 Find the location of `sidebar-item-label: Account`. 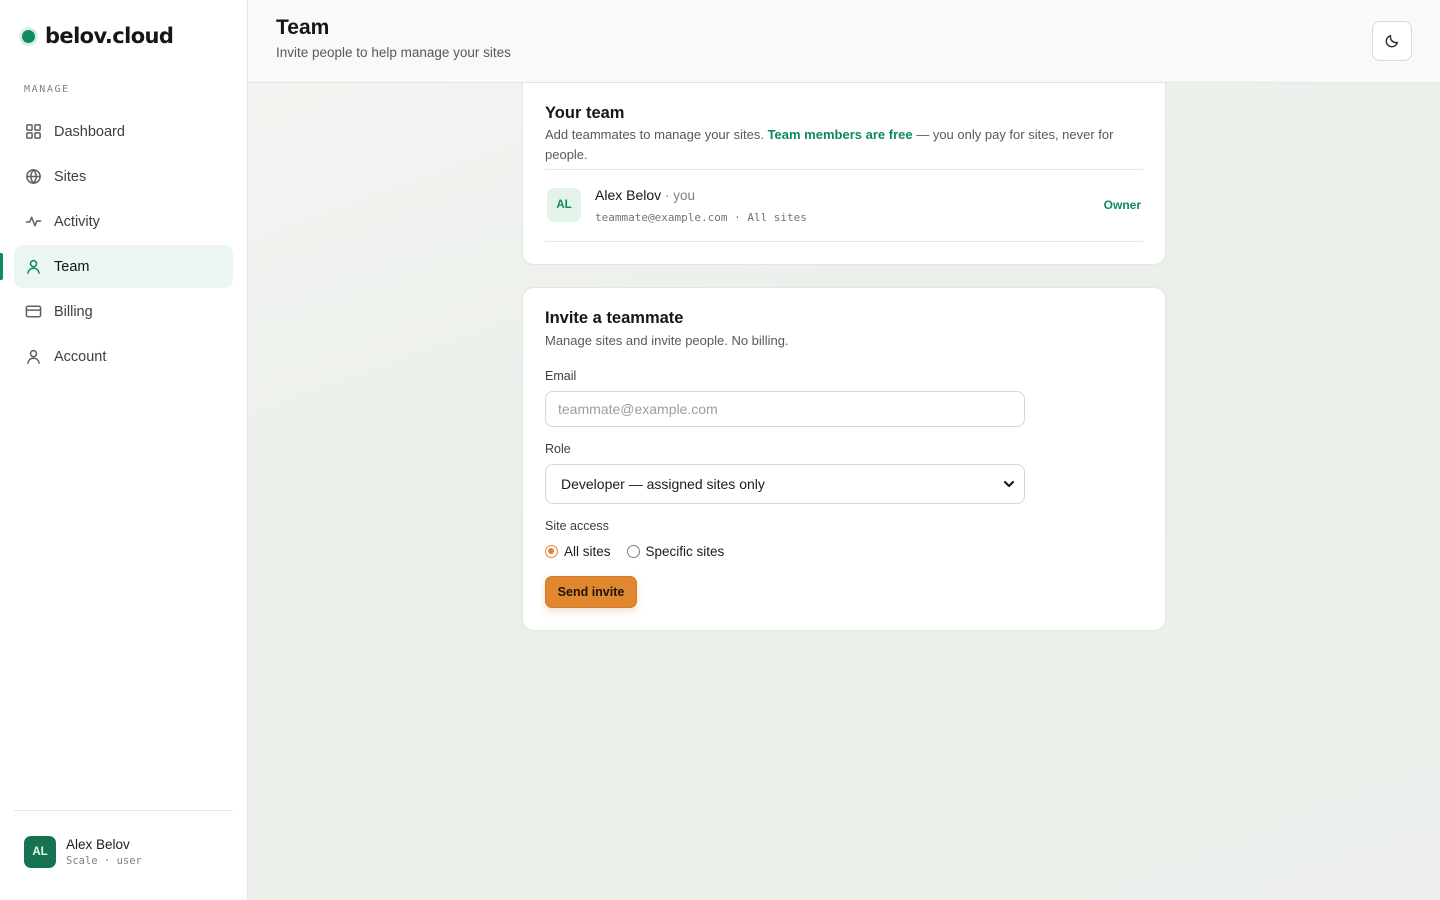

sidebar-item-label: Account is located at coordinates (80, 356).